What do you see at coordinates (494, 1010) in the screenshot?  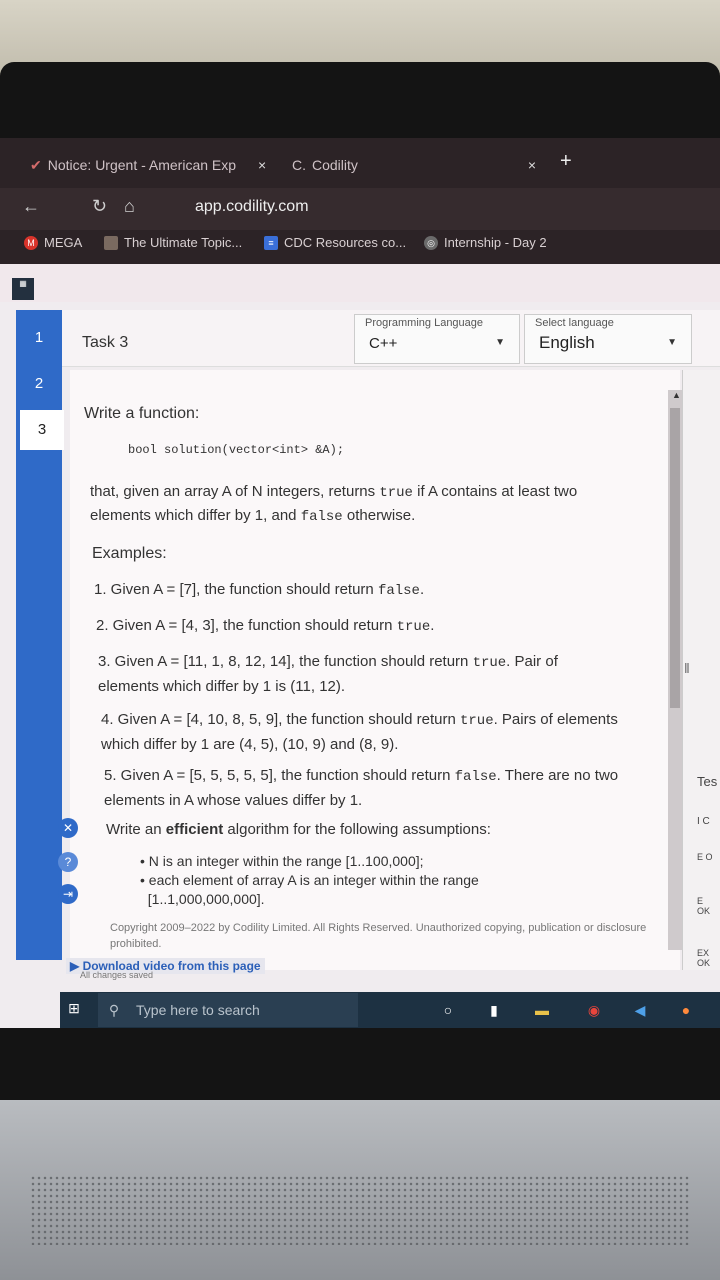 I see `taskbar-app-icon: ▮` at bounding box center [494, 1010].